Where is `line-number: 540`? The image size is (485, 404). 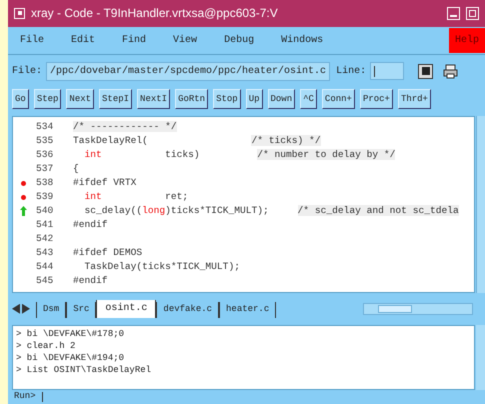 line-number: 540 is located at coordinates (44, 211).